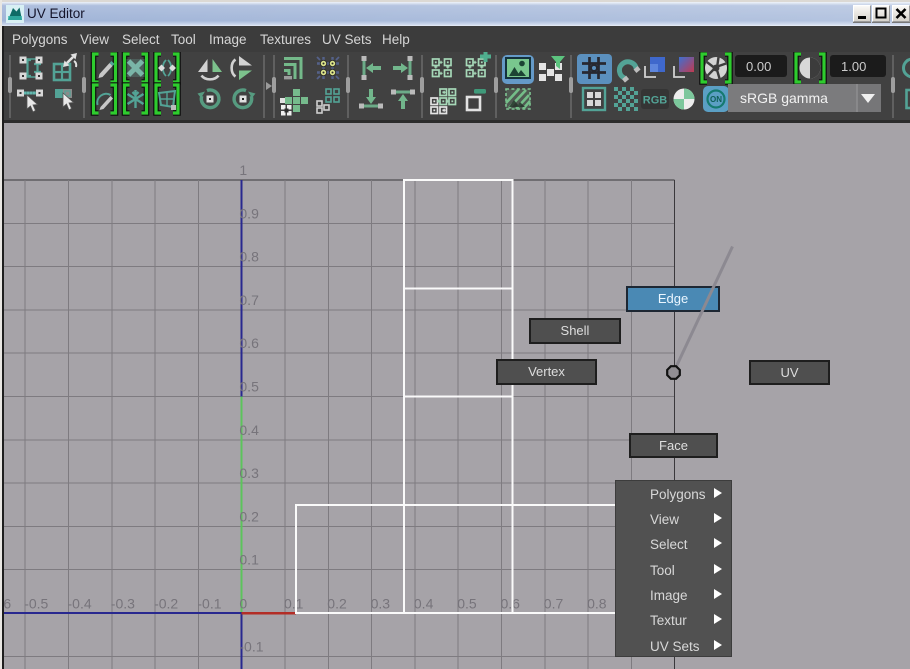  Describe the element at coordinates (655, 101) in the screenshot. I see `svg-text: RGB` at that location.